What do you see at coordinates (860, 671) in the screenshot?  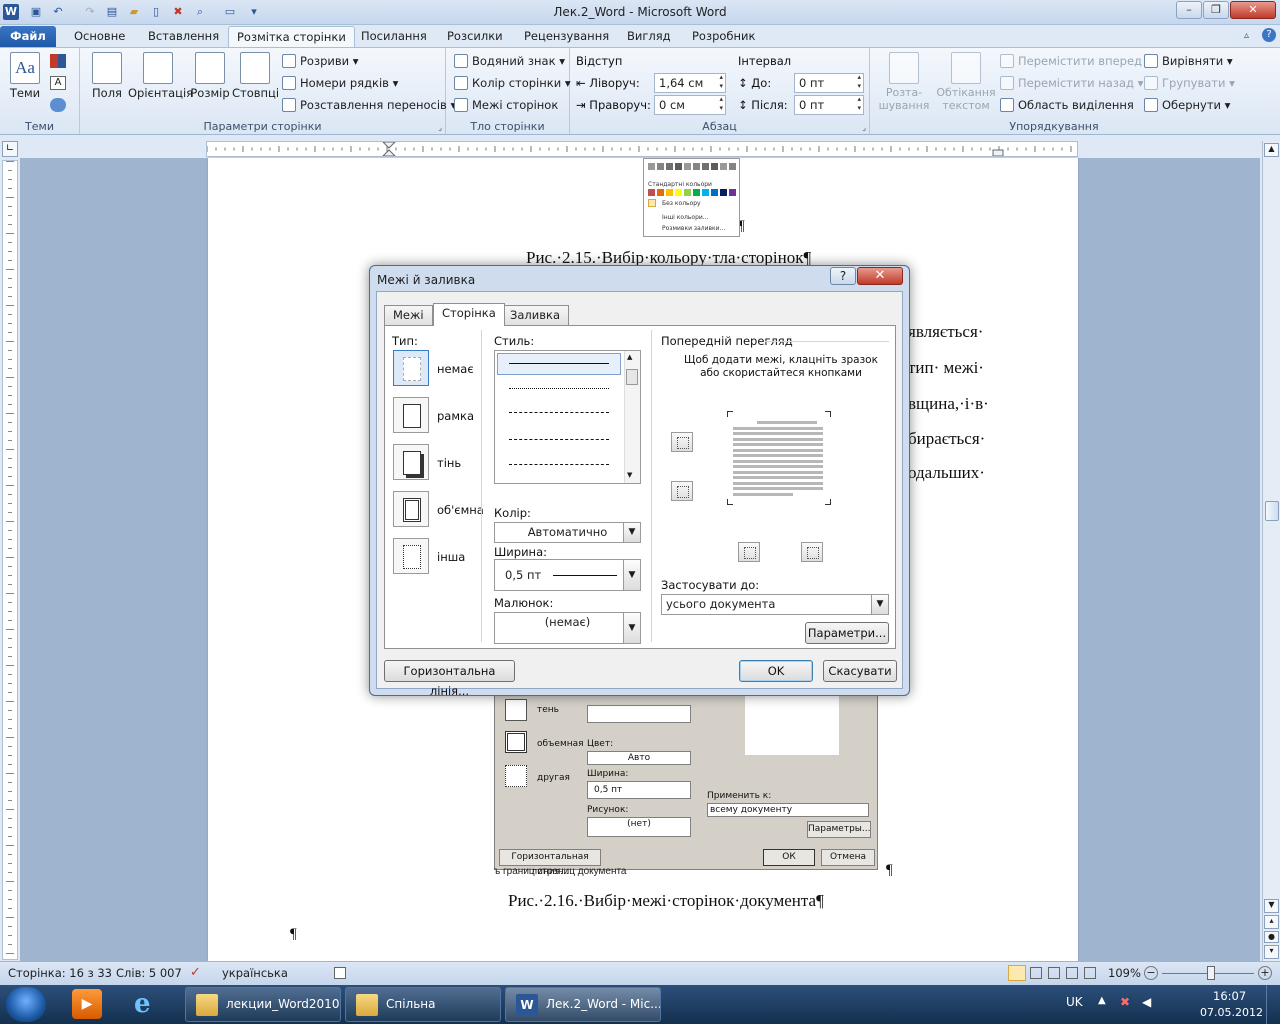 I see `cancel-button: Скасувати` at bounding box center [860, 671].